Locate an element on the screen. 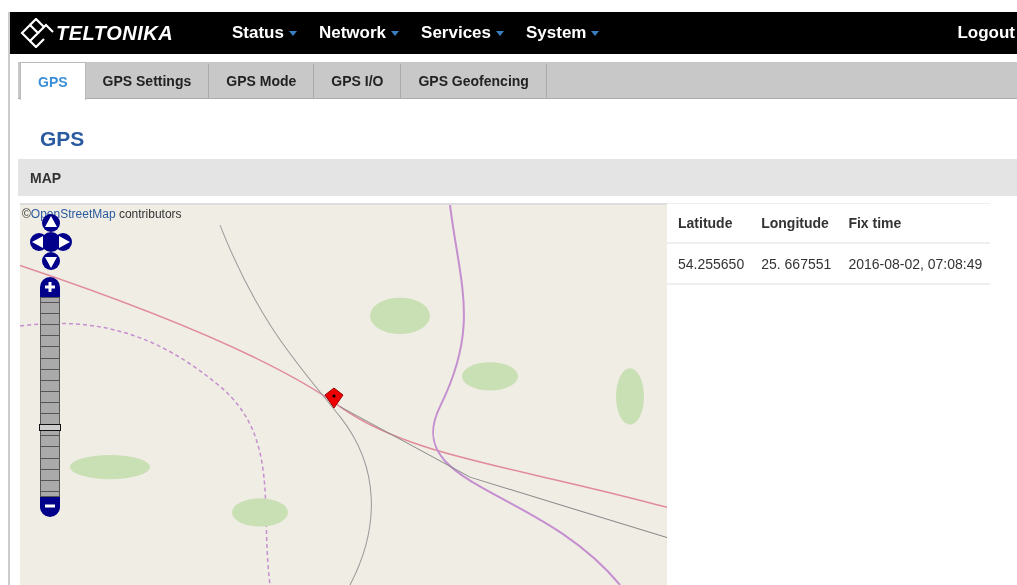 The height and width of the screenshot is (585, 1017). tab: GPS Mode is located at coordinates (262, 81).